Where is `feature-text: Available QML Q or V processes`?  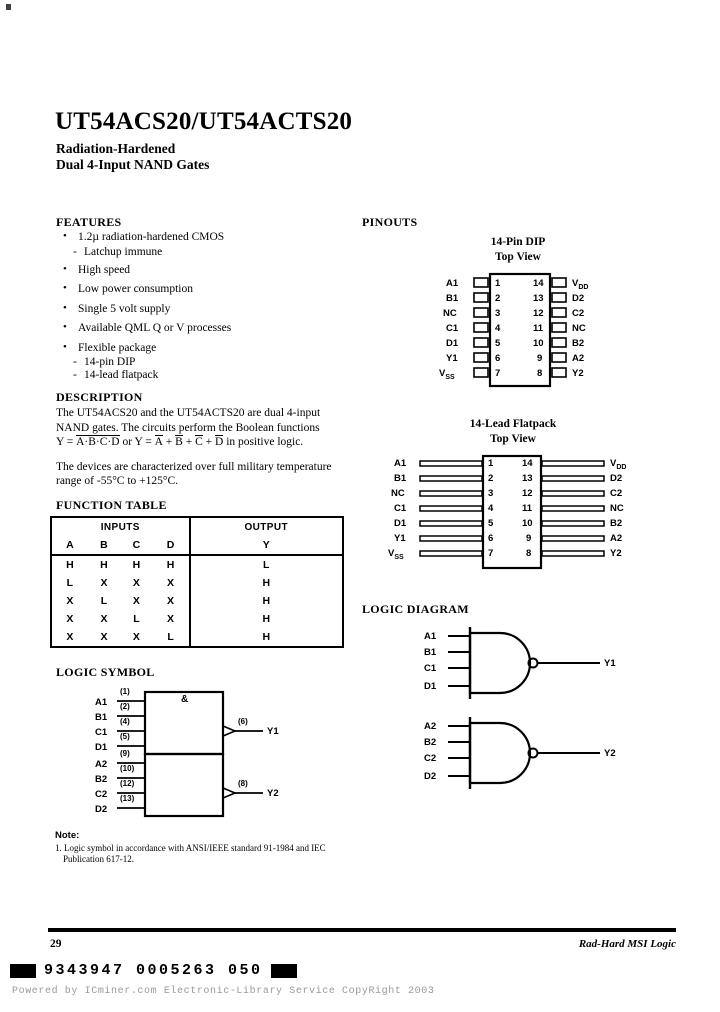 feature-text: Available QML Q or V processes is located at coordinates (155, 328).